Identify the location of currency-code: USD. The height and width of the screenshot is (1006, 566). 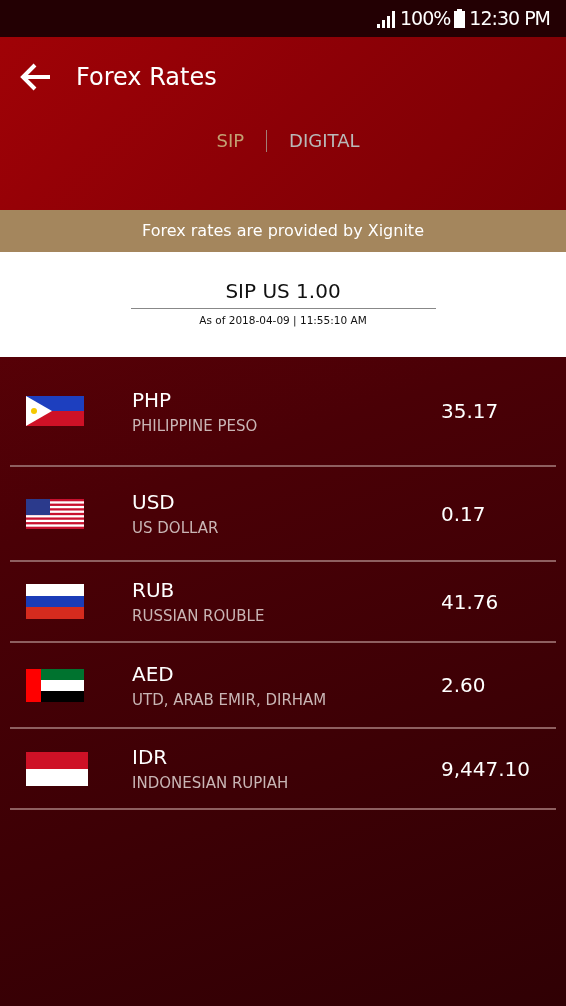
(154, 503).